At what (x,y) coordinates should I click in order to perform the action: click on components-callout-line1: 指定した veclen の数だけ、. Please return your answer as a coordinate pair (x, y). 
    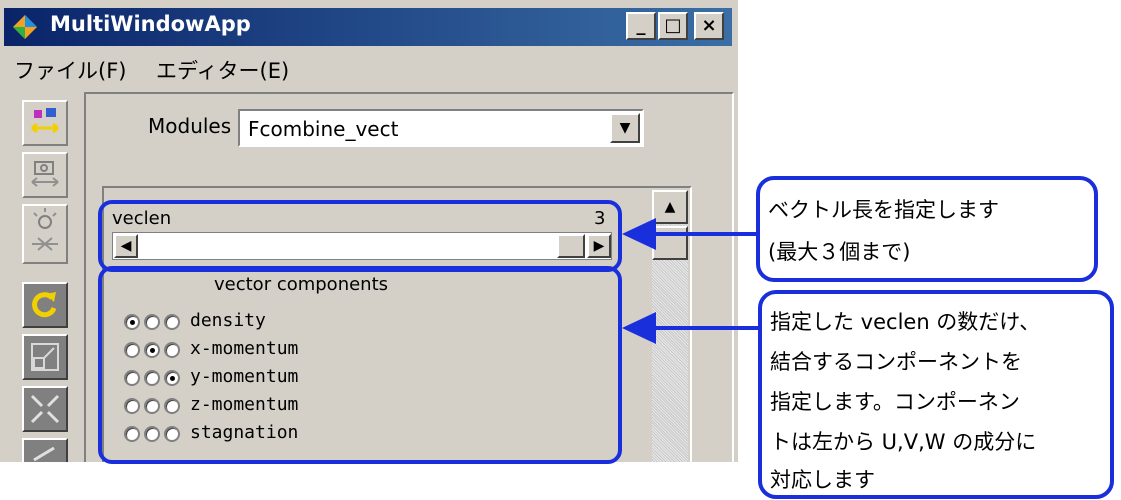
    Looking at the image, I should click on (905, 322).